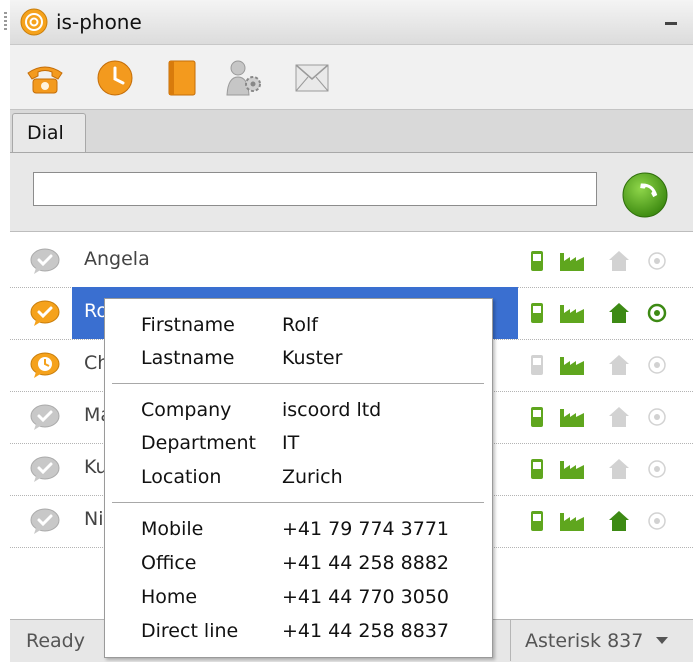 Image resolution: width=693 pixels, height=662 pixels. I want to click on tab-dial: Dial, so click(49, 133).